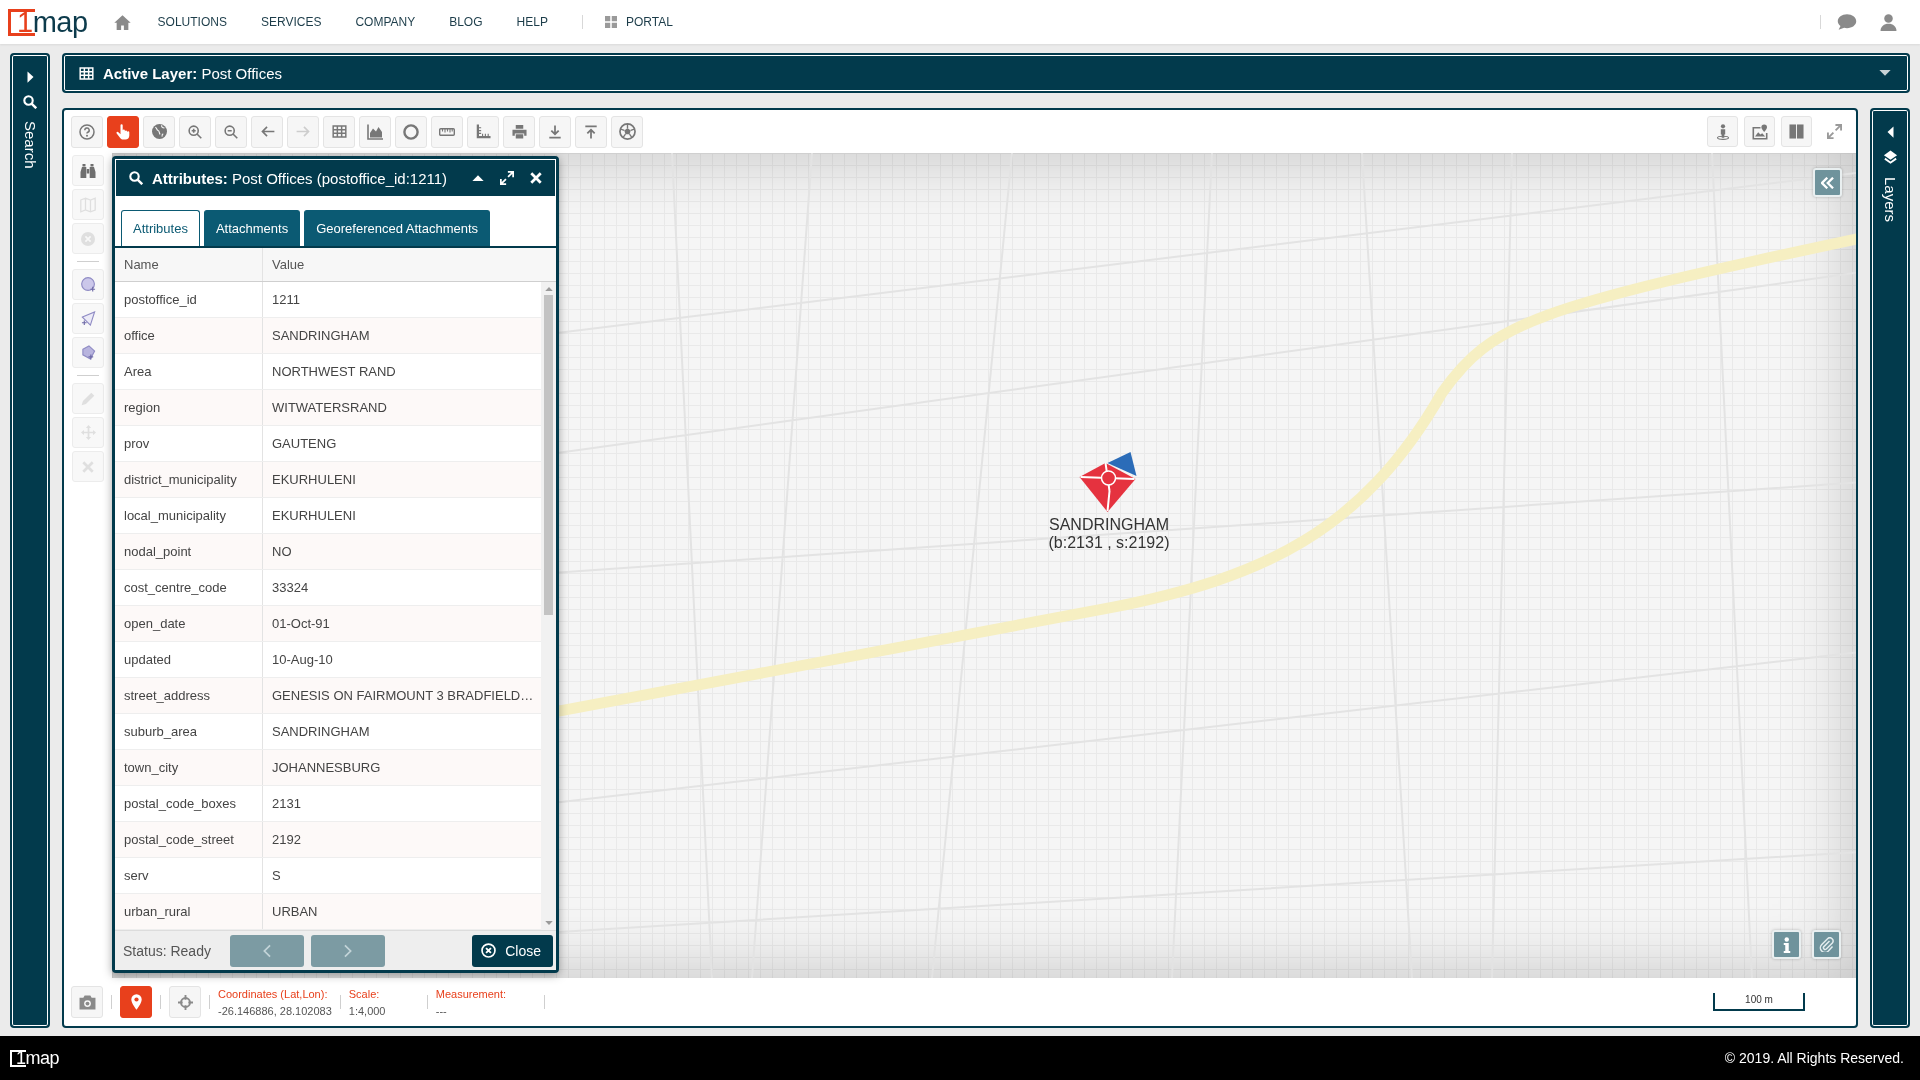 This screenshot has height=1080, width=1920. I want to click on table-cell-text: WITWATERSRAND, so click(329, 408).